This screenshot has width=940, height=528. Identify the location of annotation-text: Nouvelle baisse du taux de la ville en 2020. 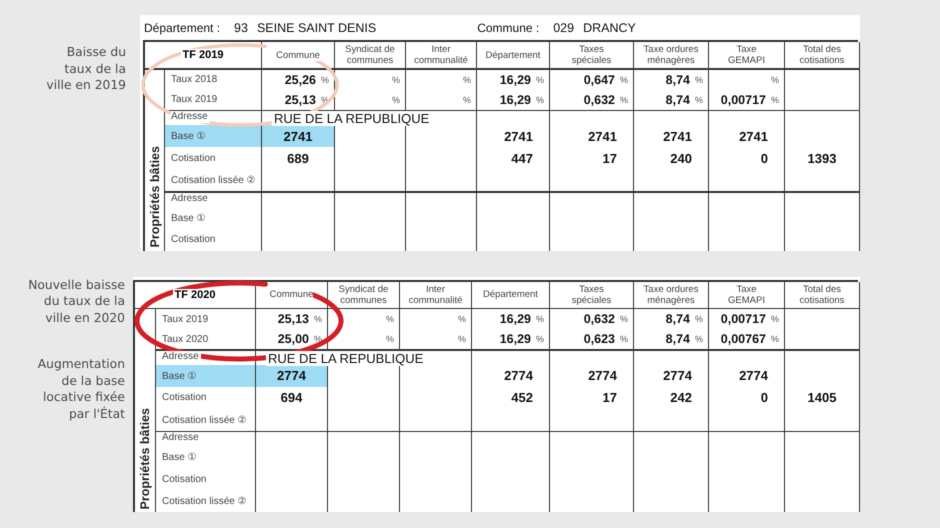
(76, 301).